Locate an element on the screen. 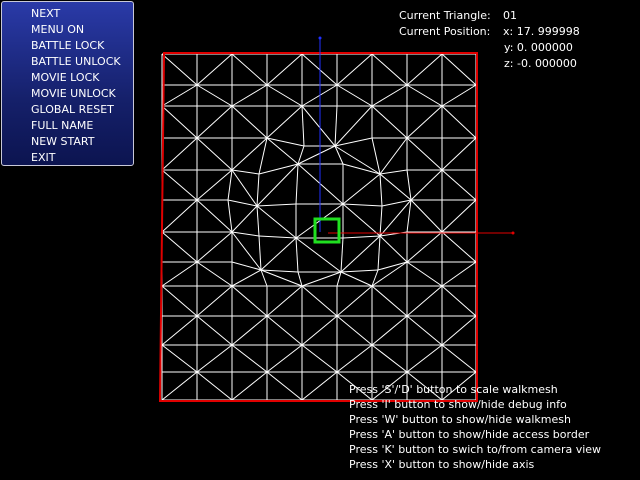 This screenshot has height=480, width=640. help-line-axis: Press 'X' button to show/hide axis is located at coordinates (442, 464).